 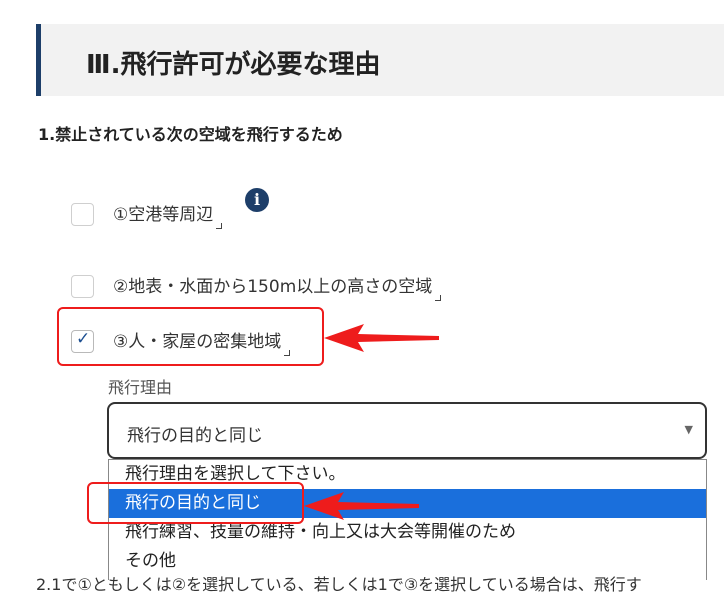 What do you see at coordinates (163, 215) in the screenshot?
I see `option-label-airport: ①空港等周辺` at bounding box center [163, 215].